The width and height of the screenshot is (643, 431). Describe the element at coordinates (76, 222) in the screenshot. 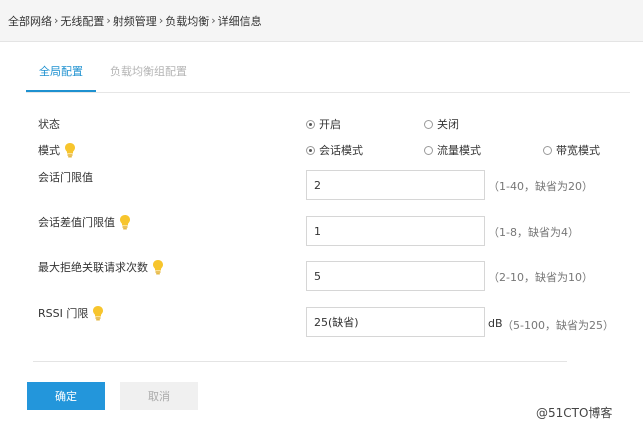

I see `session-diff-threshold-label-text: 会话差值门限值` at that location.